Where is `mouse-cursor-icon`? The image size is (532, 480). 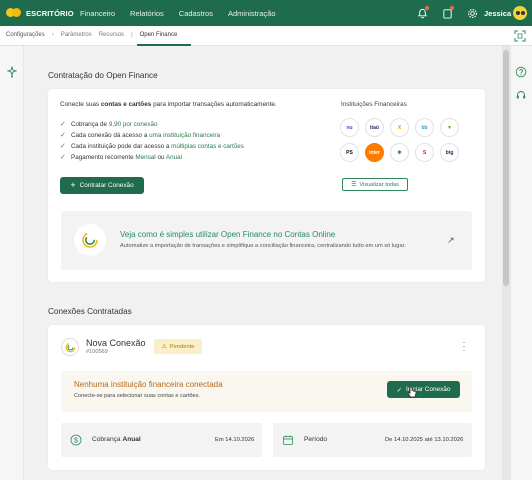 mouse-cursor-icon is located at coordinates (412, 392).